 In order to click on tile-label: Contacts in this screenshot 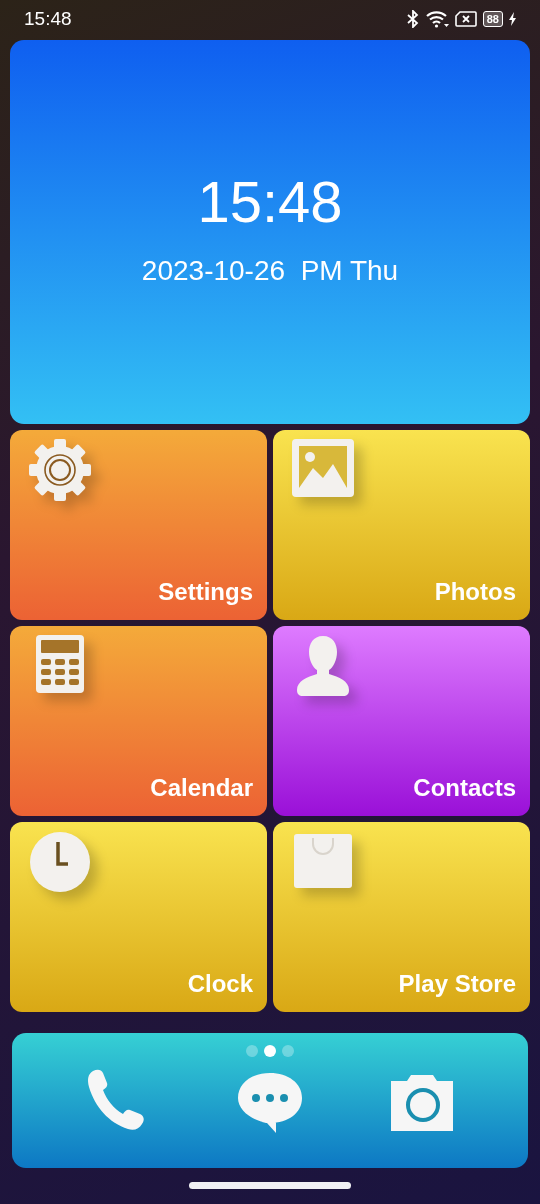, I will do `click(464, 788)`.